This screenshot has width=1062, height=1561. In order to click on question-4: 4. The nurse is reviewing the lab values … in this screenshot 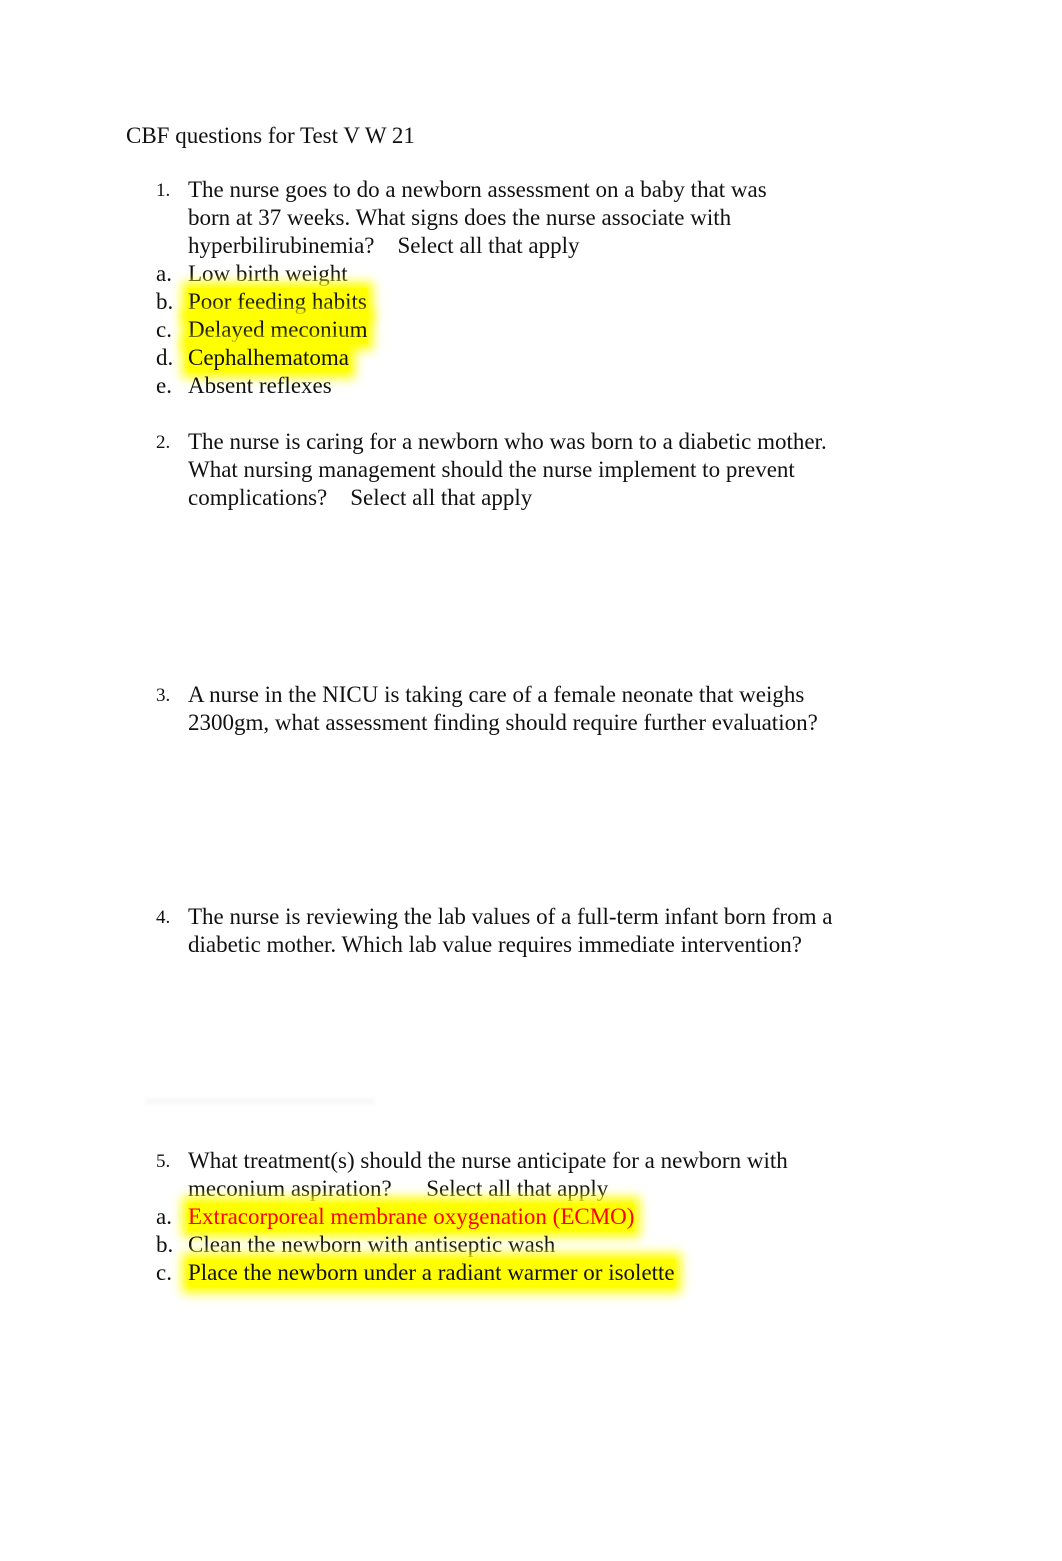, I will do `click(506, 931)`.